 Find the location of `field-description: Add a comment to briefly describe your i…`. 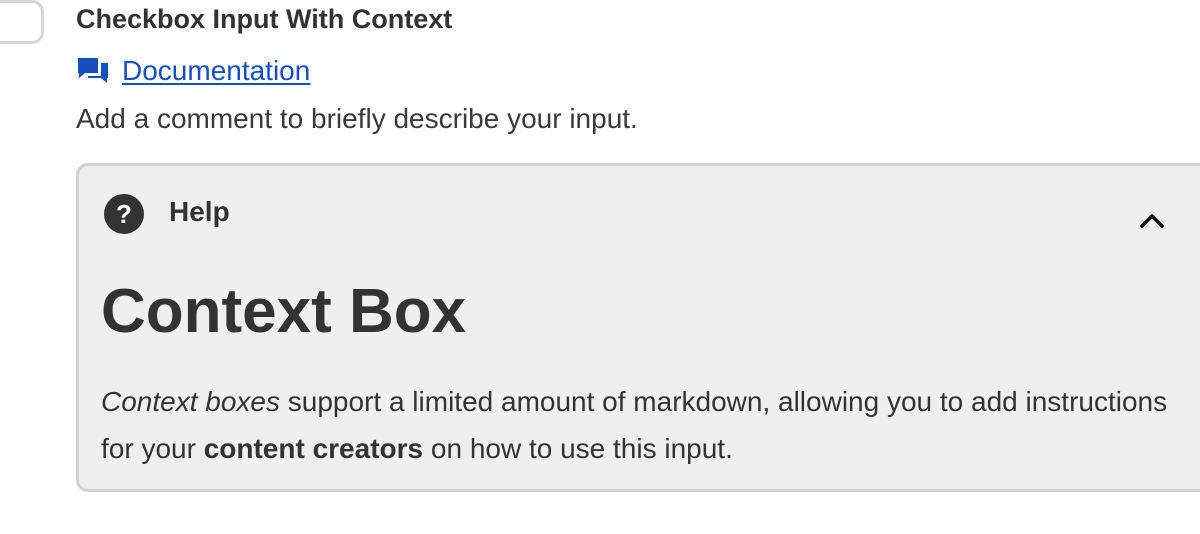

field-description: Add a comment to briefly describe your i… is located at coordinates (357, 118).